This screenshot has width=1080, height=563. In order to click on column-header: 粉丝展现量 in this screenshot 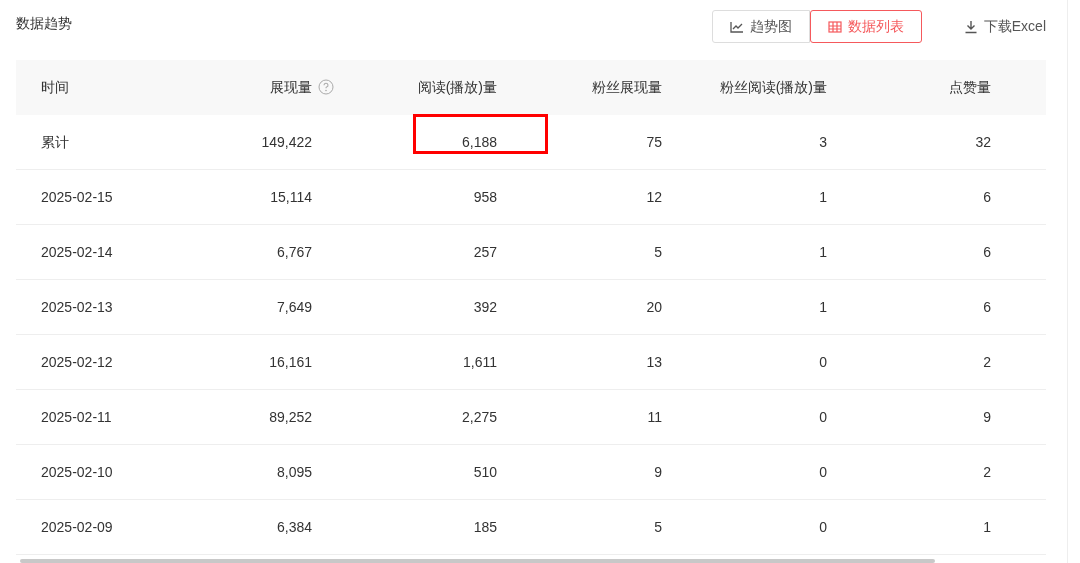, I will do `click(627, 87)`.